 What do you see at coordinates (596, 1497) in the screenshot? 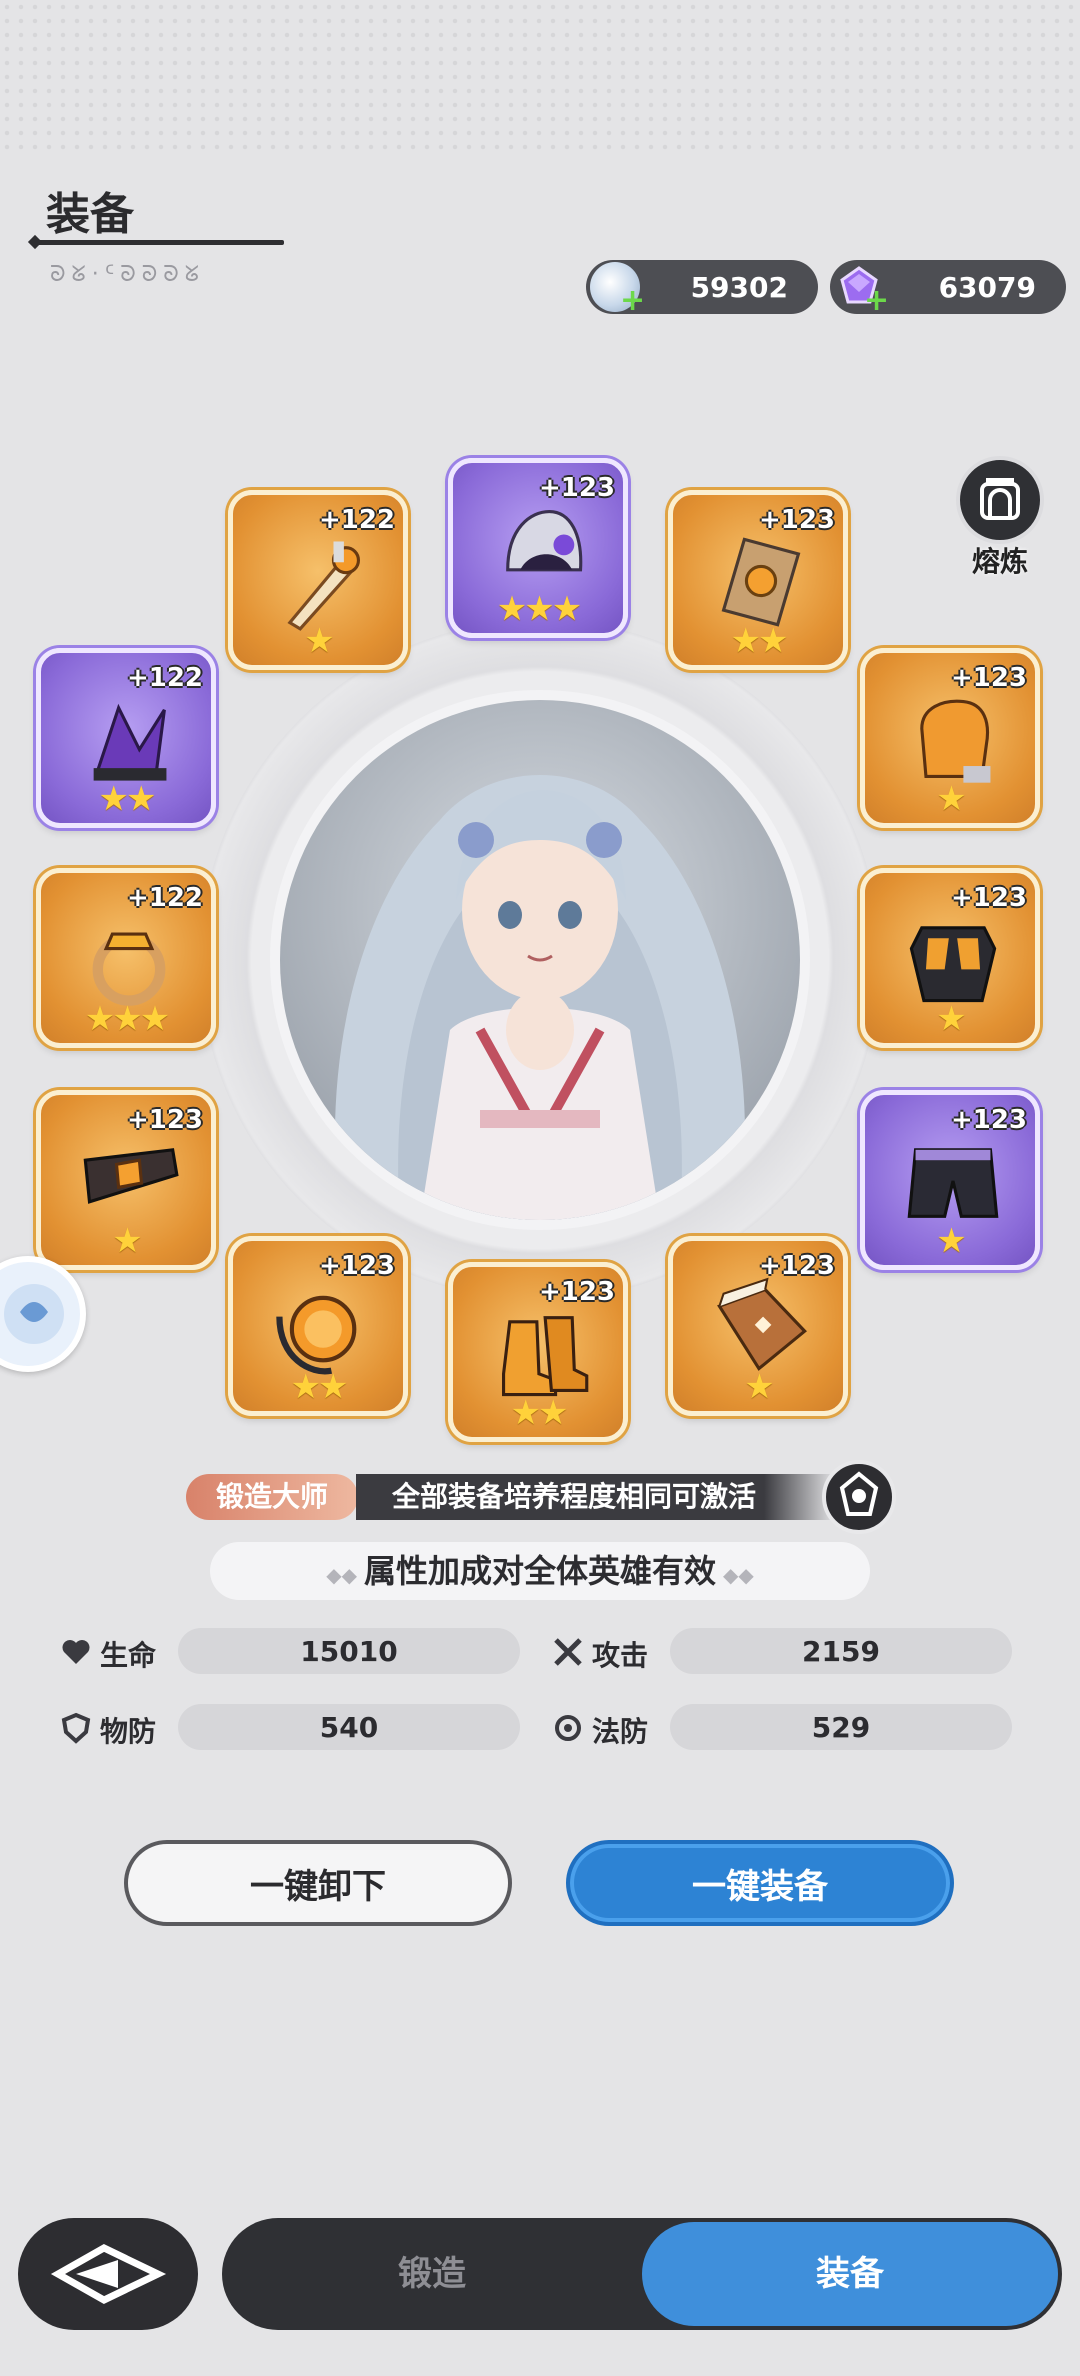
I see `forge-master-description: 全部装备培养程度相同可激活` at bounding box center [596, 1497].